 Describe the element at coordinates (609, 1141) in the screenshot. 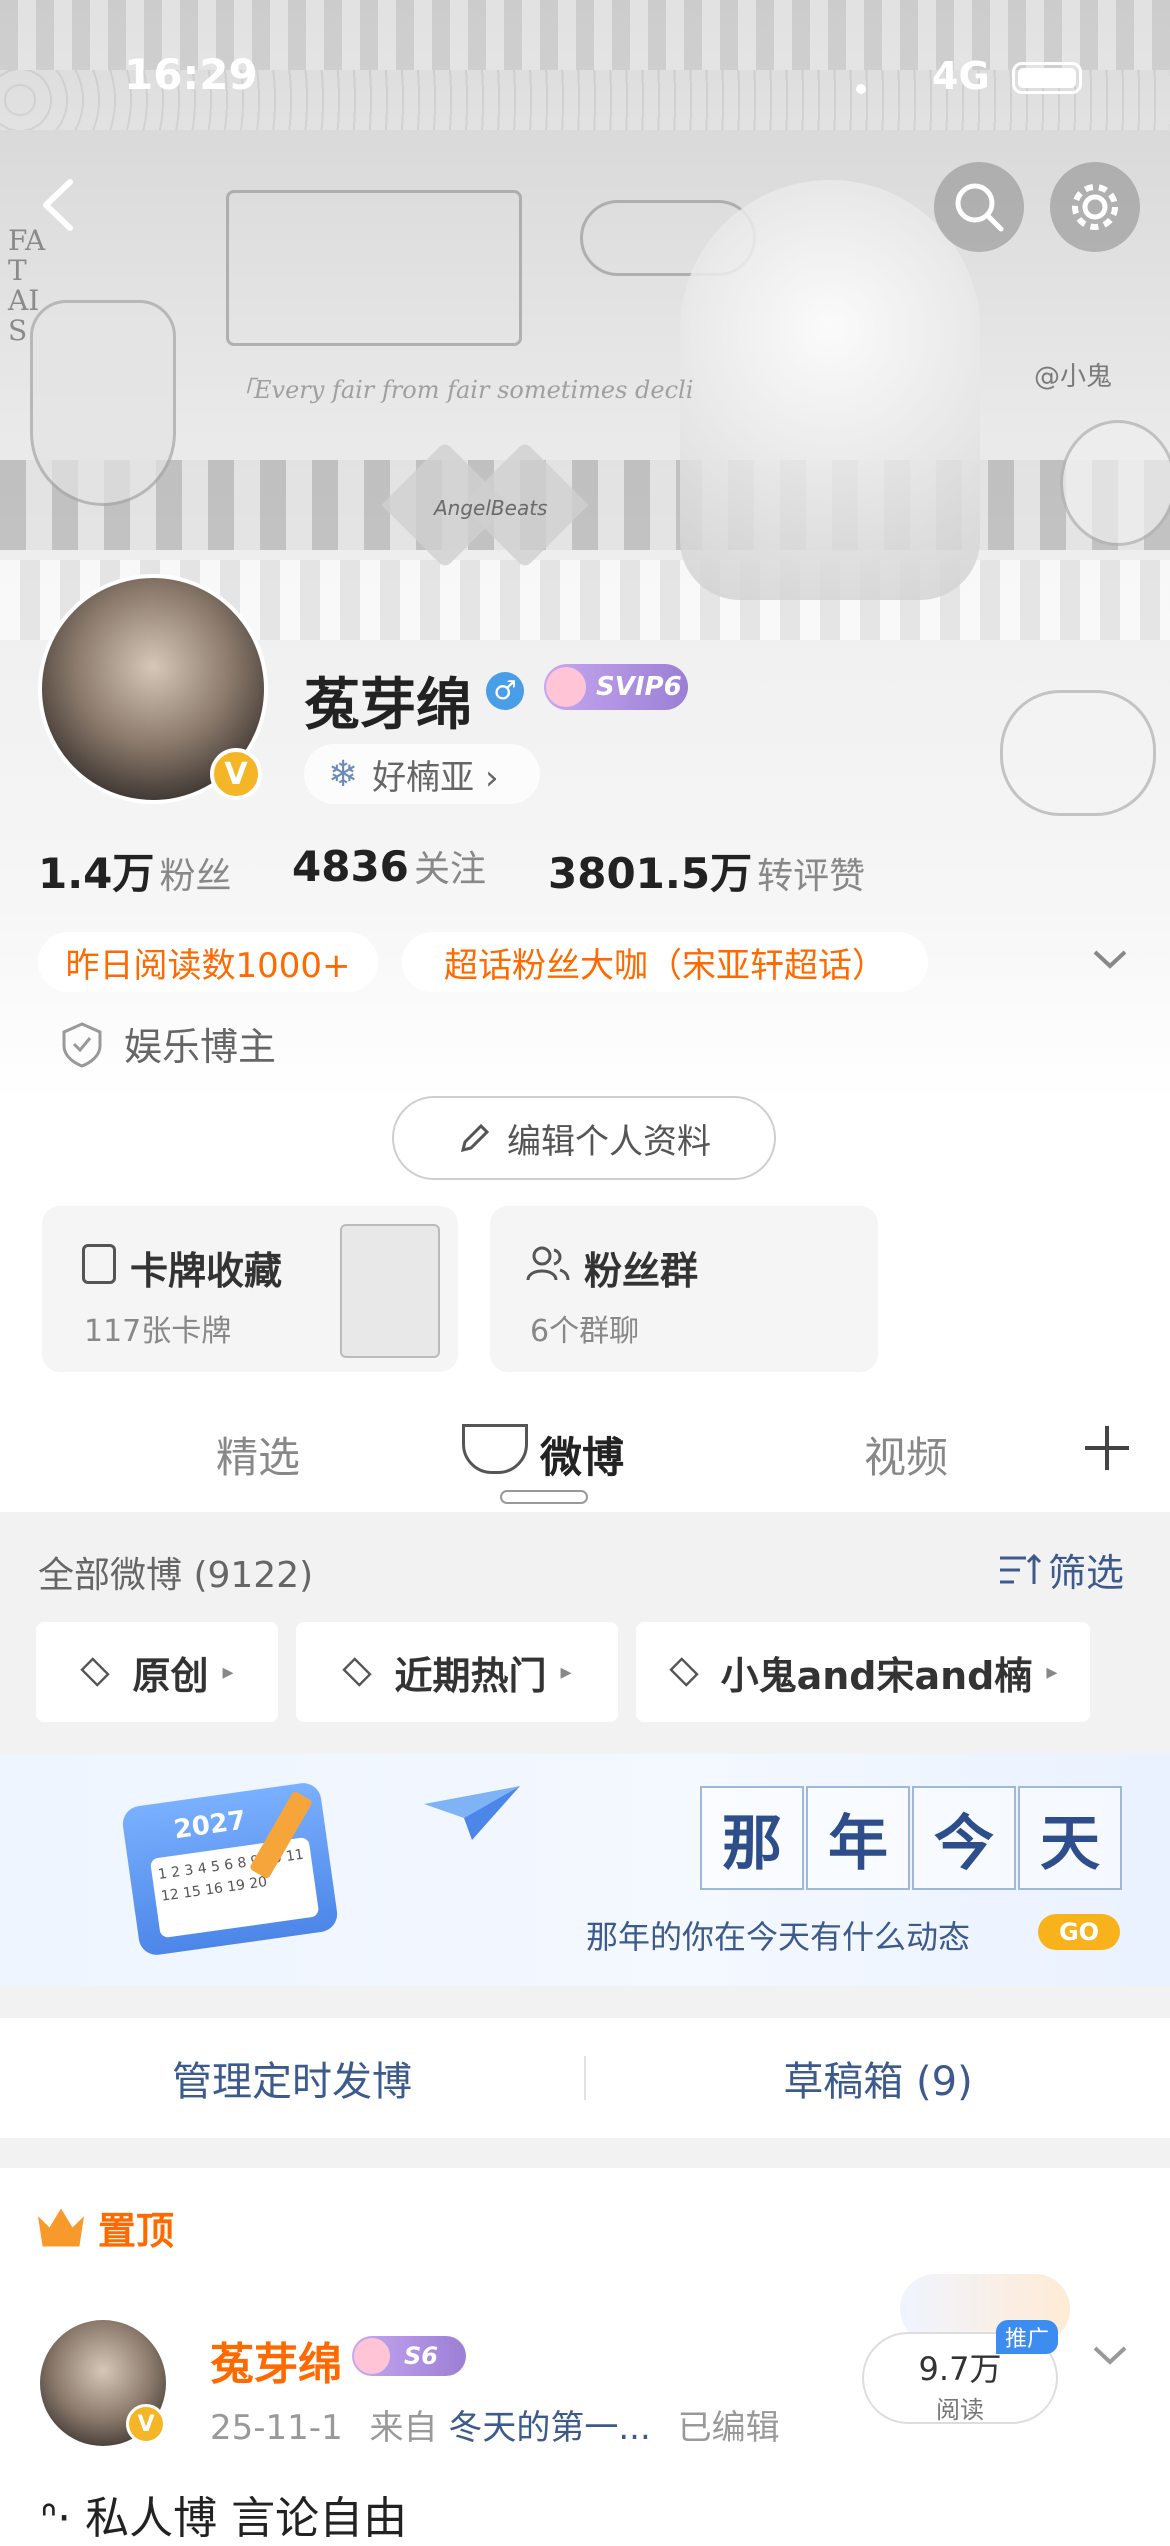

I see `edit-profile-label: 编辑个人资料` at that location.